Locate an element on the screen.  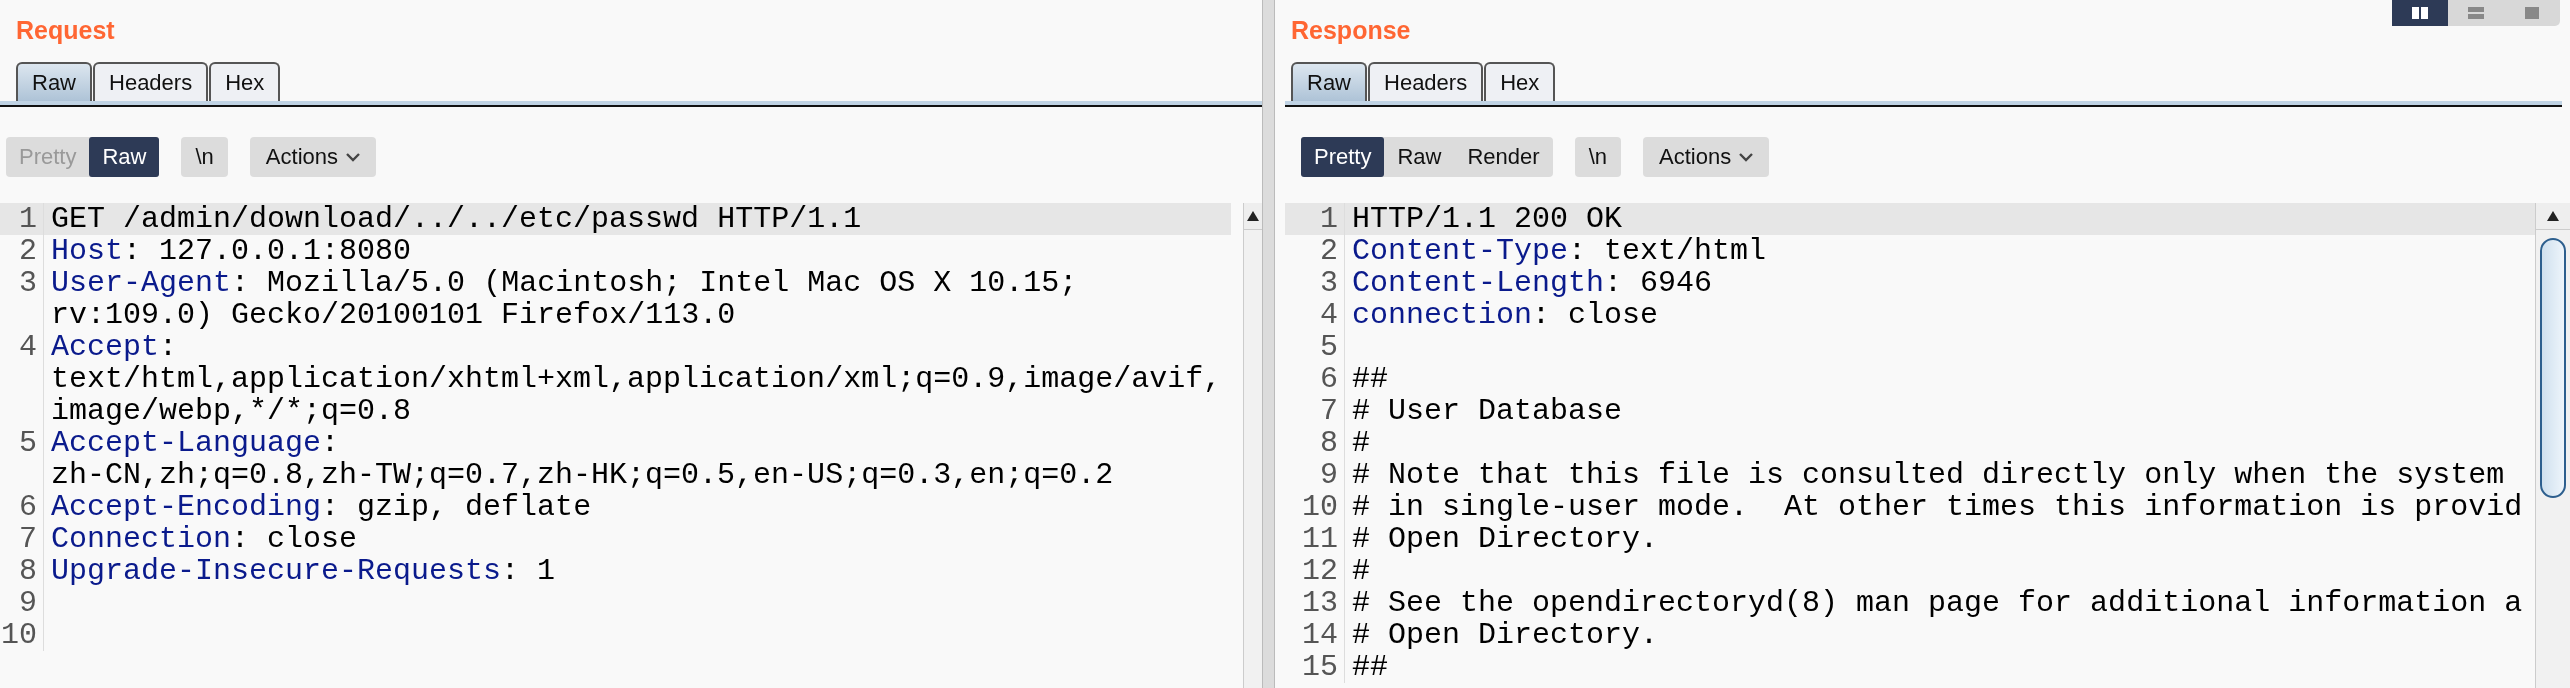
code-line: Upgrade-Insecure-Requests: 1 is located at coordinates (303, 571).